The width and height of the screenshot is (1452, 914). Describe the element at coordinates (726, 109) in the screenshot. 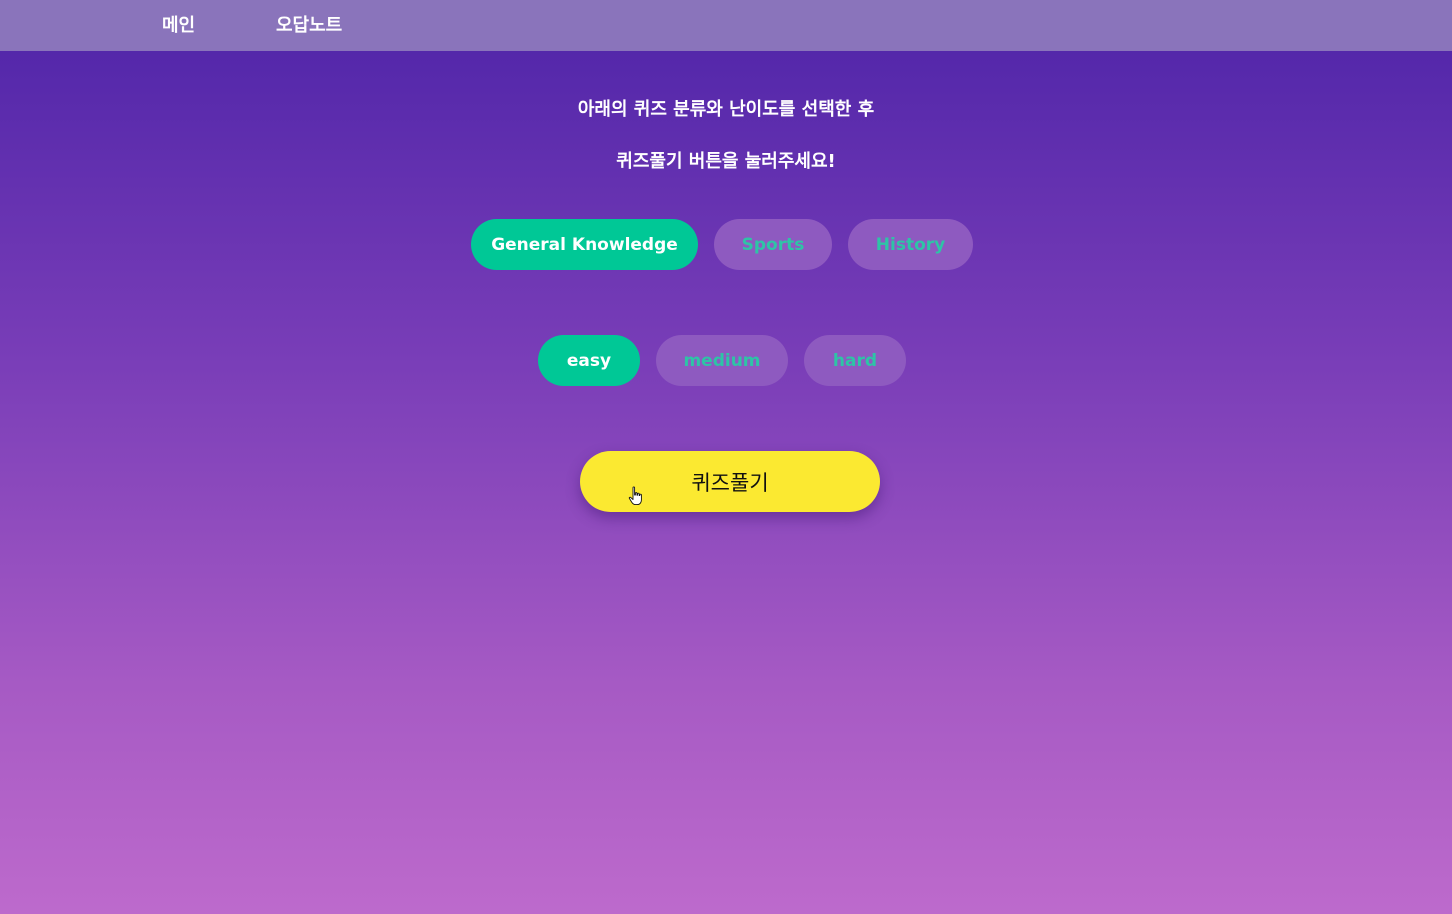

I see `instruction-line-1: 아래의 퀴즈 분류와 난이도를 선택한 후` at that location.